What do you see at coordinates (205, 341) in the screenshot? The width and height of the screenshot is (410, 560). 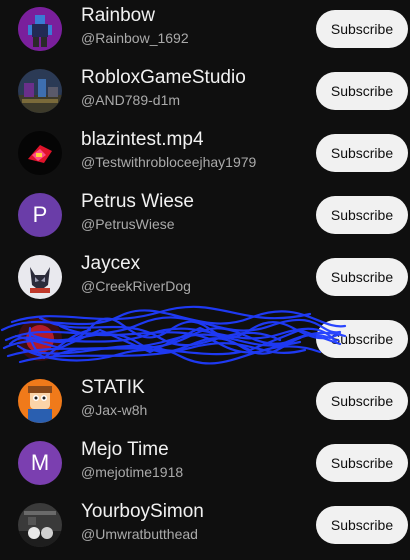 I see `channel-row: Subscribe` at bounding box center [205, 341].